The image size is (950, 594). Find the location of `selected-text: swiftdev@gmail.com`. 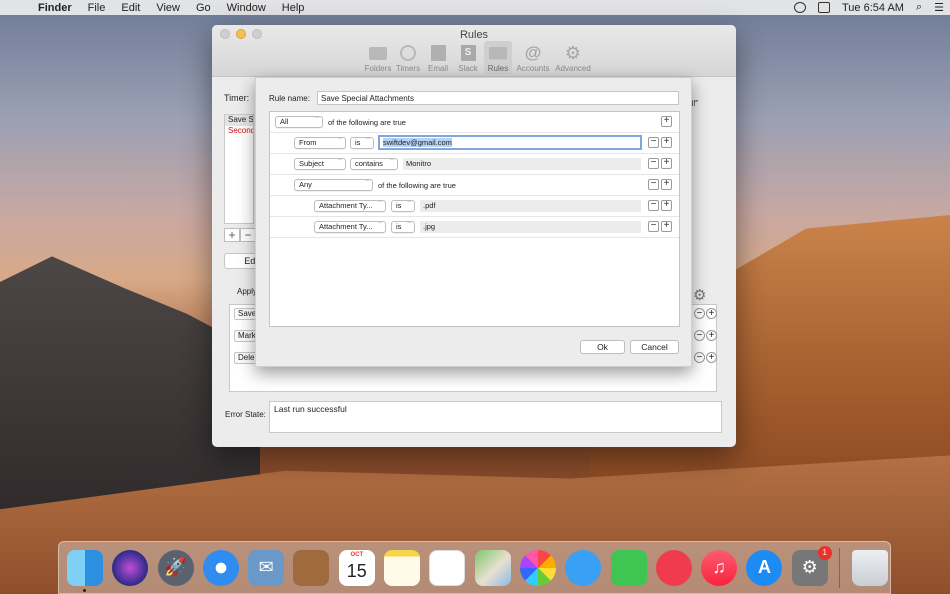

selected-text: swiftdev@gmail.com is located at coordinates (417, 142).